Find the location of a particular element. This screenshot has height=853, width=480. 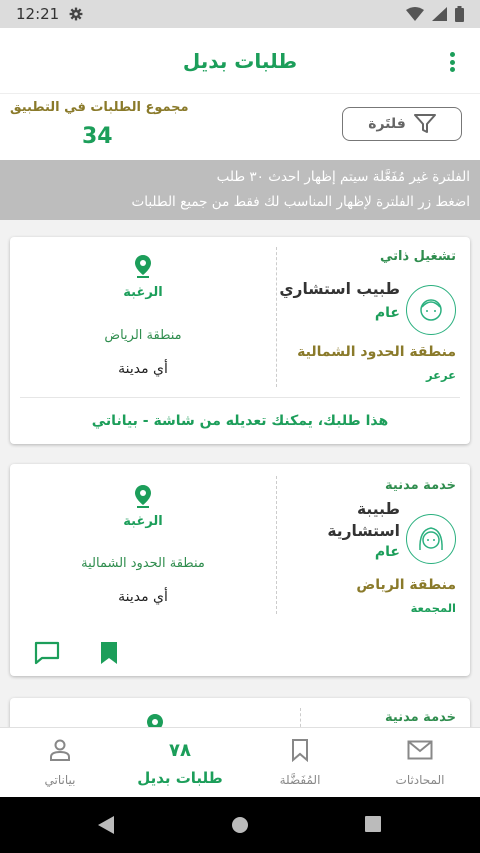

summary-row: مجموع الطلبات في التطبيق 34 فلتَرة is located at coordinates (240, 127).